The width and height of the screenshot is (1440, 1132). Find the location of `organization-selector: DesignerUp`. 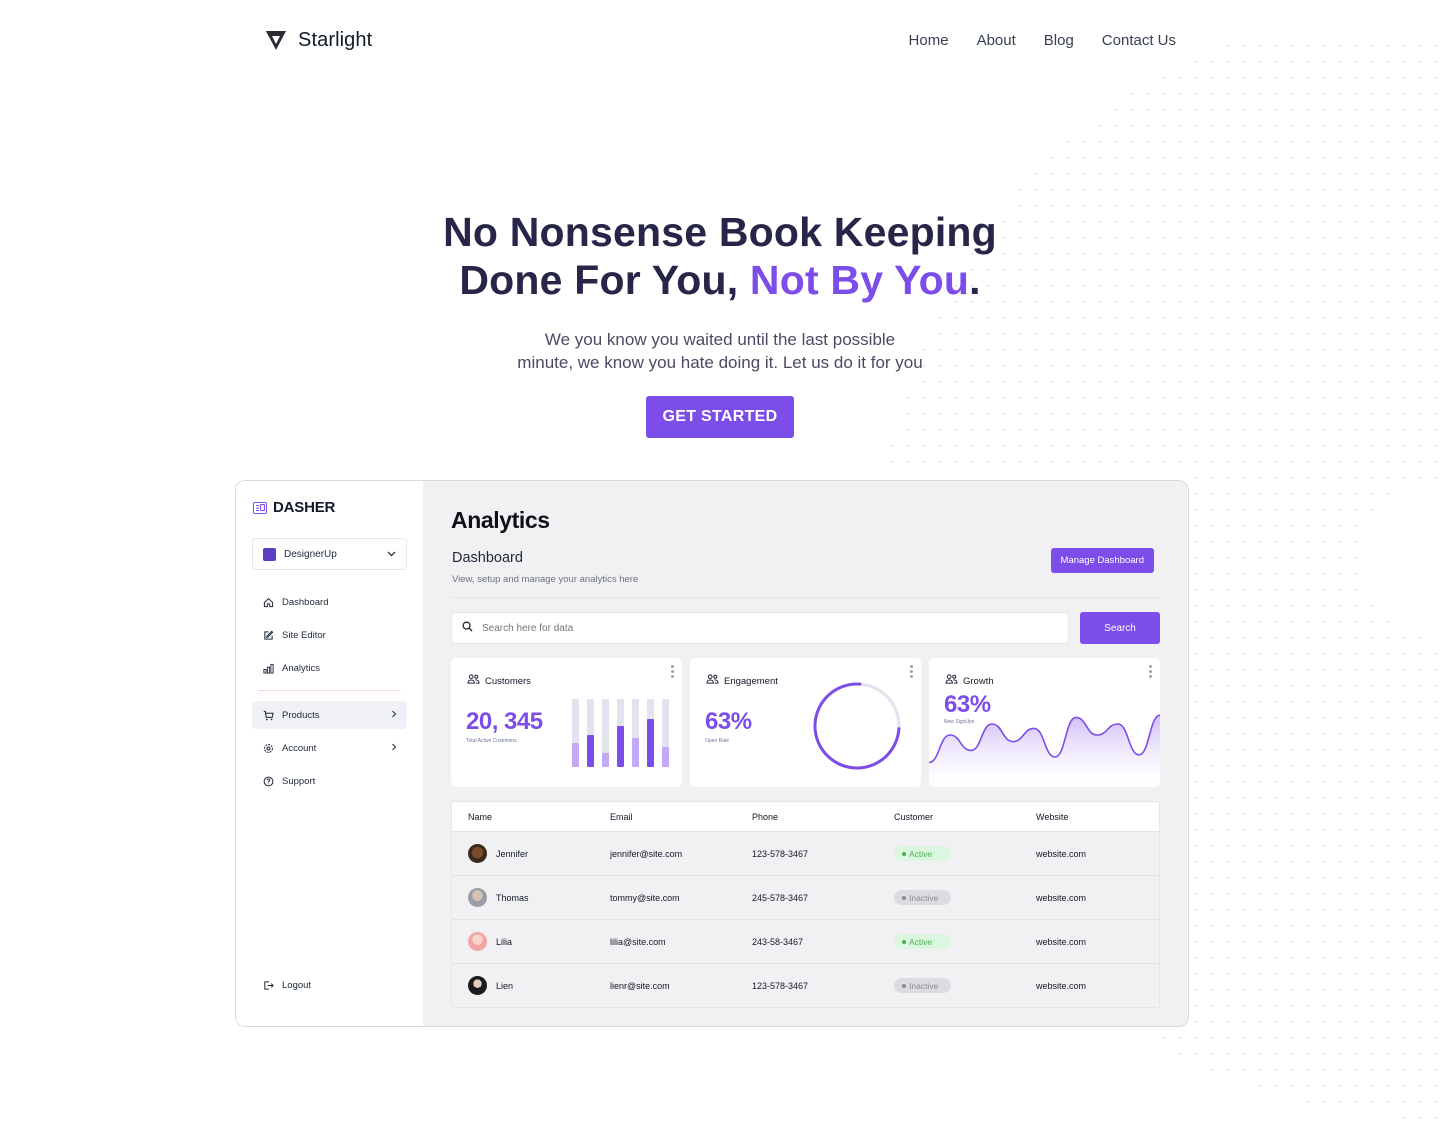

organization-selector: DesignerUp is located at coordinates (329, 554).